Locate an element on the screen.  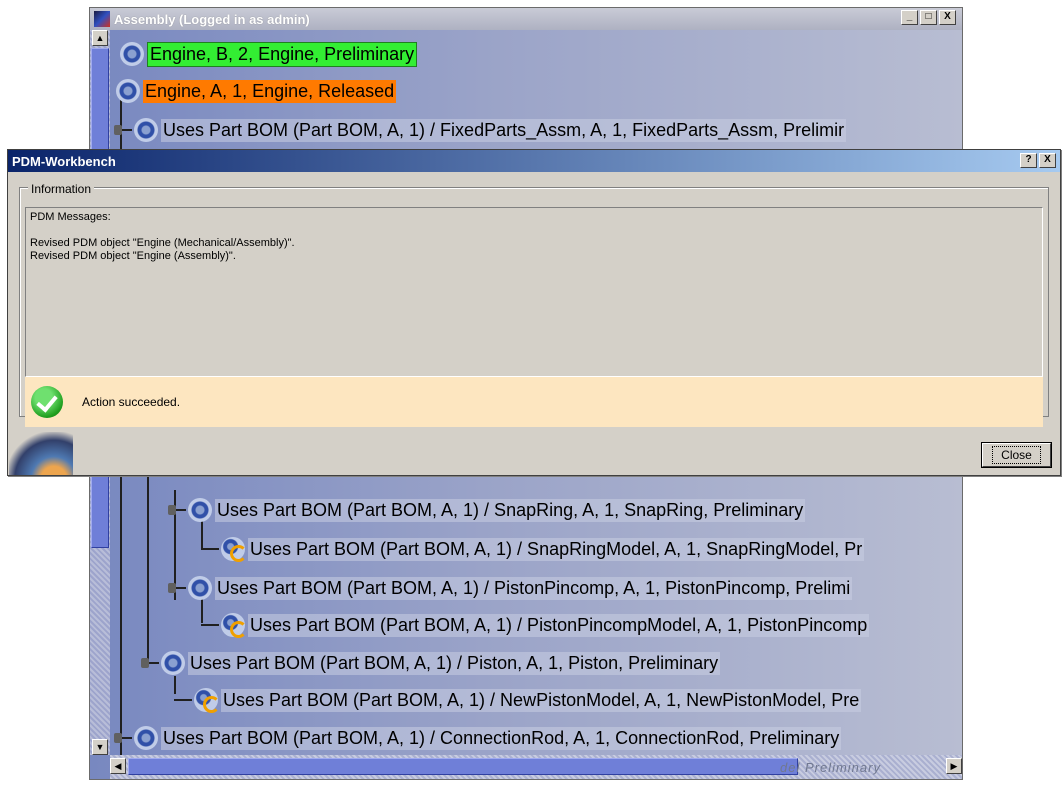
dialog-titlebar: PDM-Workbench ? X is located at coordinates (534, 161).